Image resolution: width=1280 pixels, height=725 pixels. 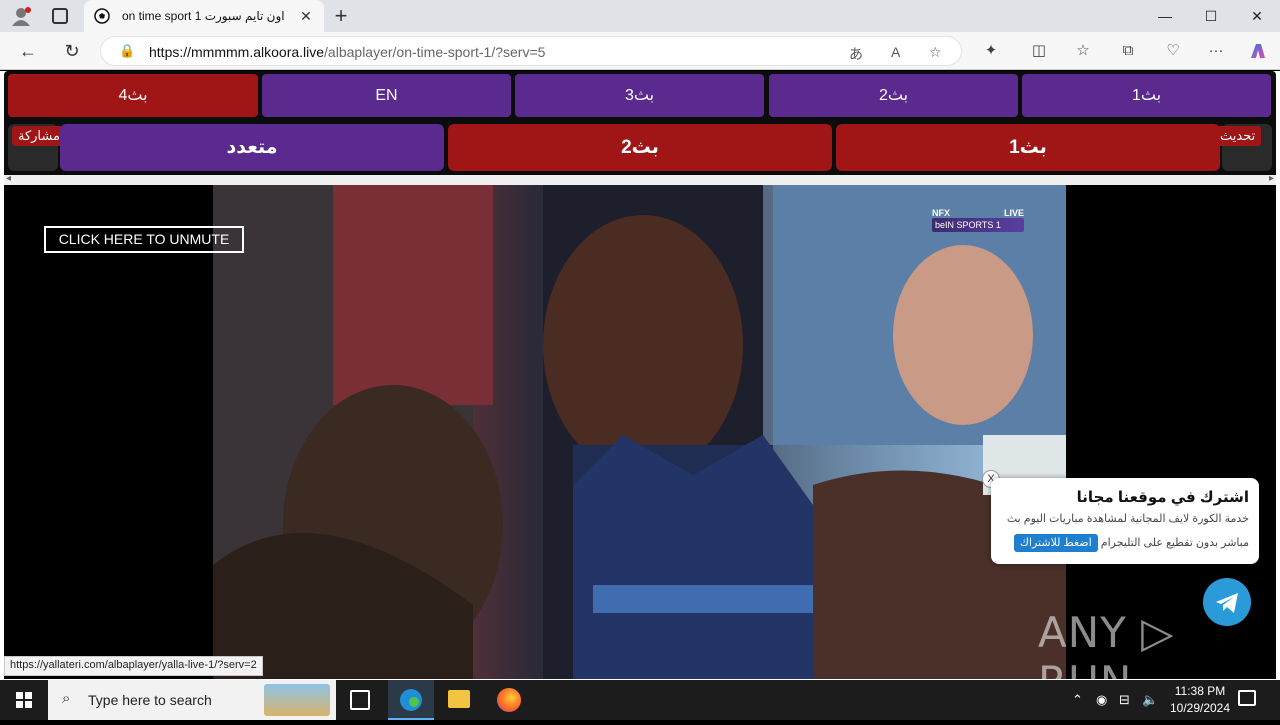 What do you see at coordinates (1150, 700) in the screenshot?
I see `volume-icon: 🔈` at bounding box center [1150, 700].